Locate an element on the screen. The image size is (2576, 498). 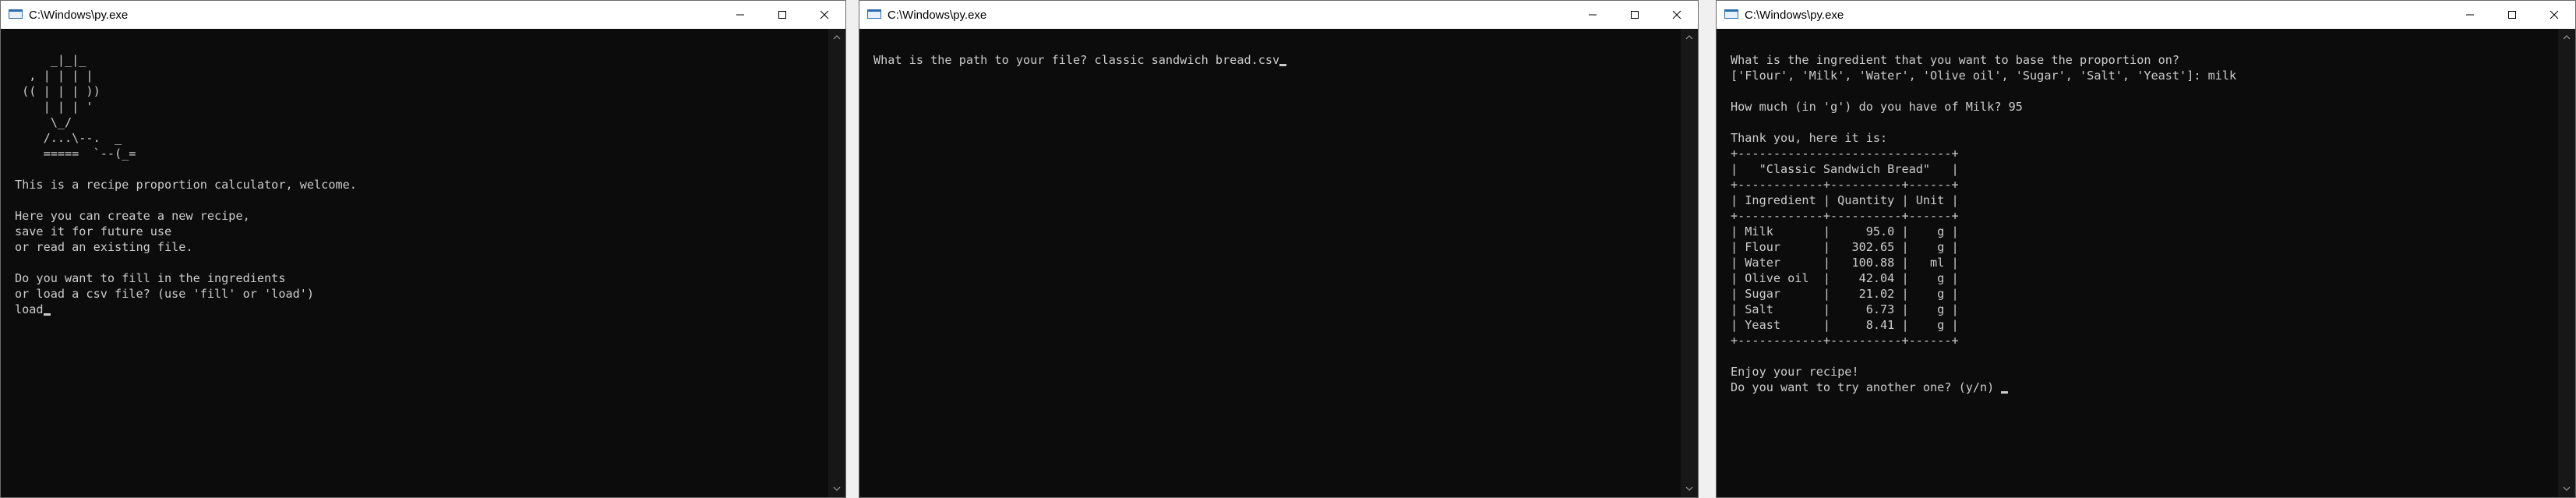
console-line: | Flour | 302.65 | g | is located at coordinates (2144, 247).